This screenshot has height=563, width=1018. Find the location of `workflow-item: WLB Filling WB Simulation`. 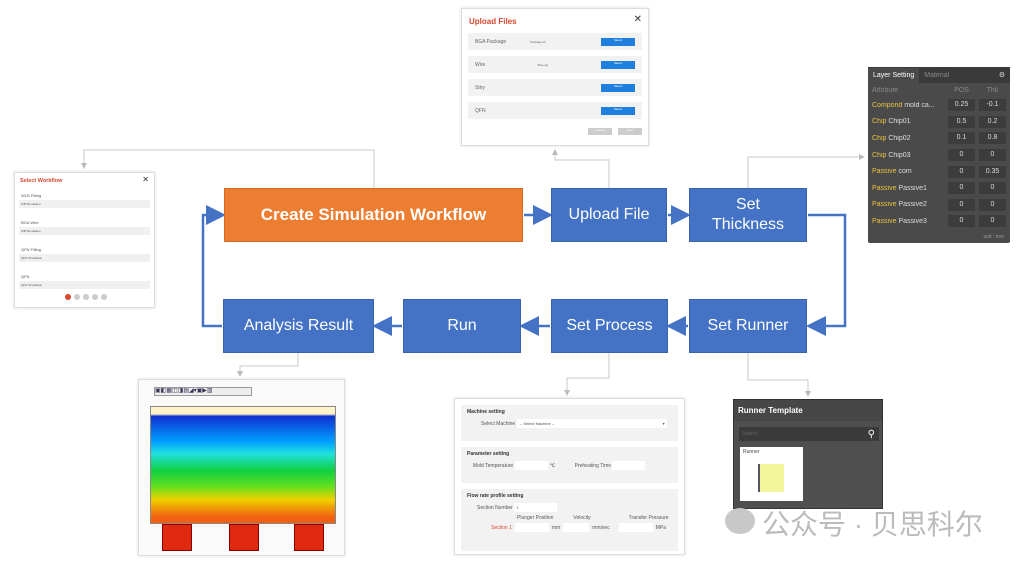

workflow-item: WLB Filling WB Simulation is located at coordinates (84, 204).